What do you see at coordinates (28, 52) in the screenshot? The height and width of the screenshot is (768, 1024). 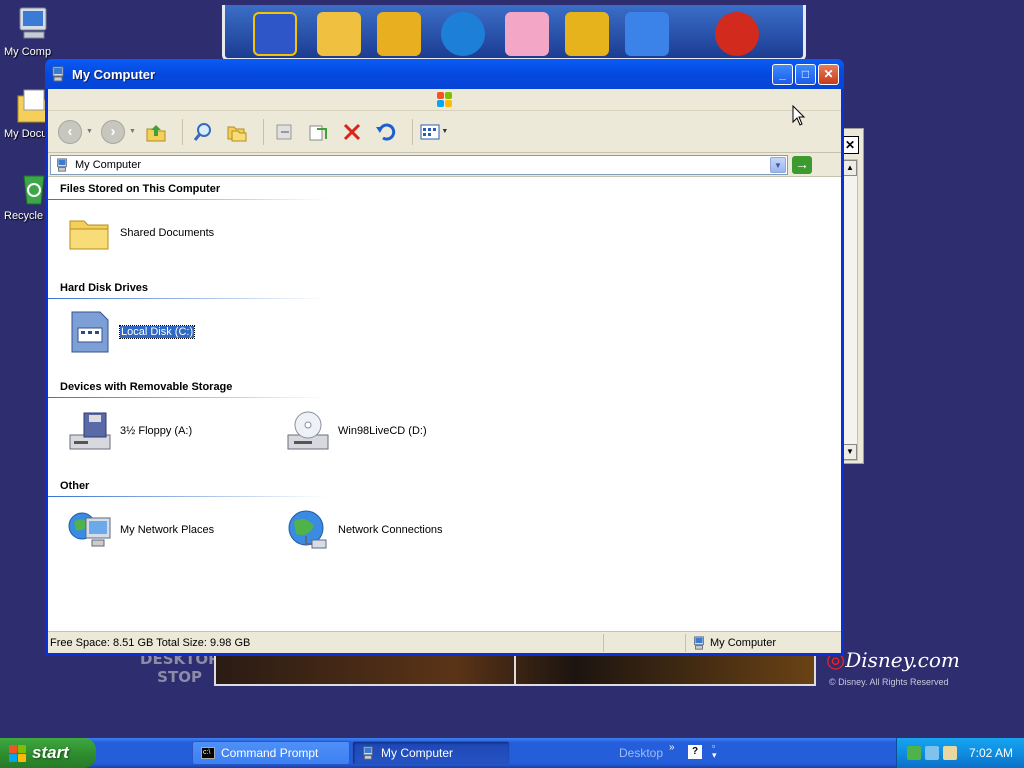 I see `desktop-icon-label: My Comp` at bounding box center [28, 52].